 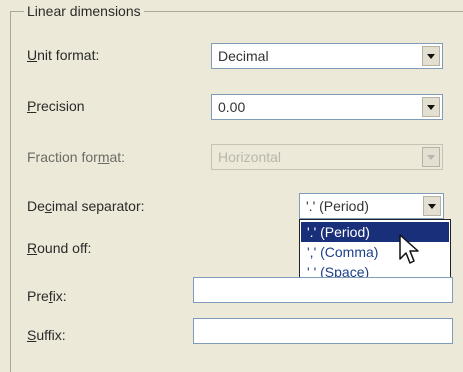 I want to click on suffix-label: Suffix:, so click(x=46, y=335).